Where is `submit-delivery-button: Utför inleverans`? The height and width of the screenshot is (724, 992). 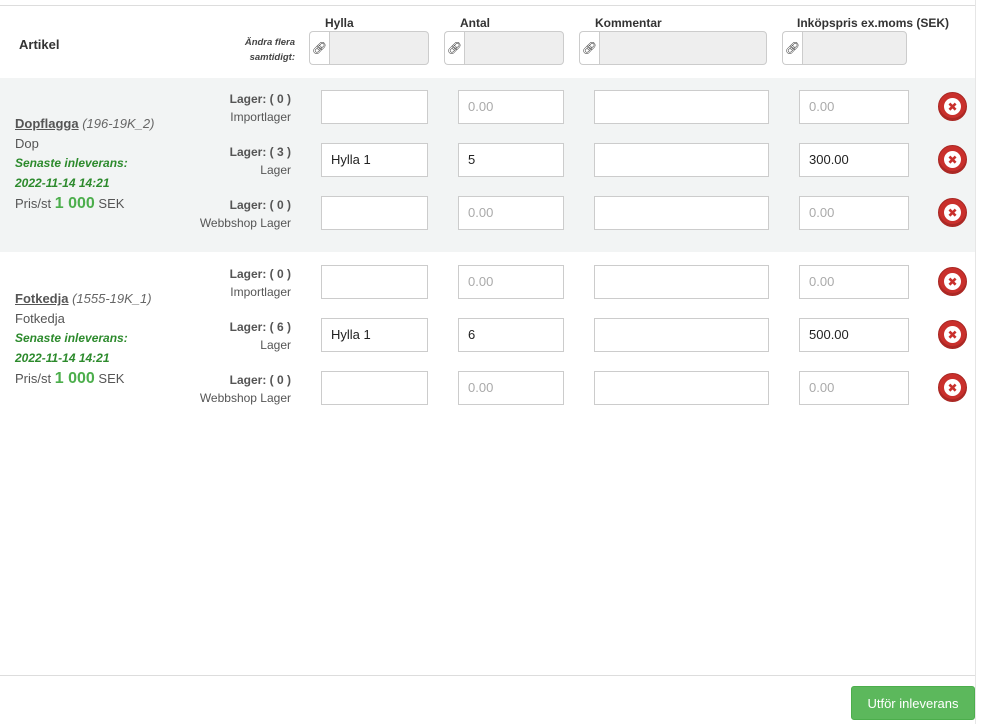
submit-delivery-button: Utför inleverans is located at coordinates (913, 703).